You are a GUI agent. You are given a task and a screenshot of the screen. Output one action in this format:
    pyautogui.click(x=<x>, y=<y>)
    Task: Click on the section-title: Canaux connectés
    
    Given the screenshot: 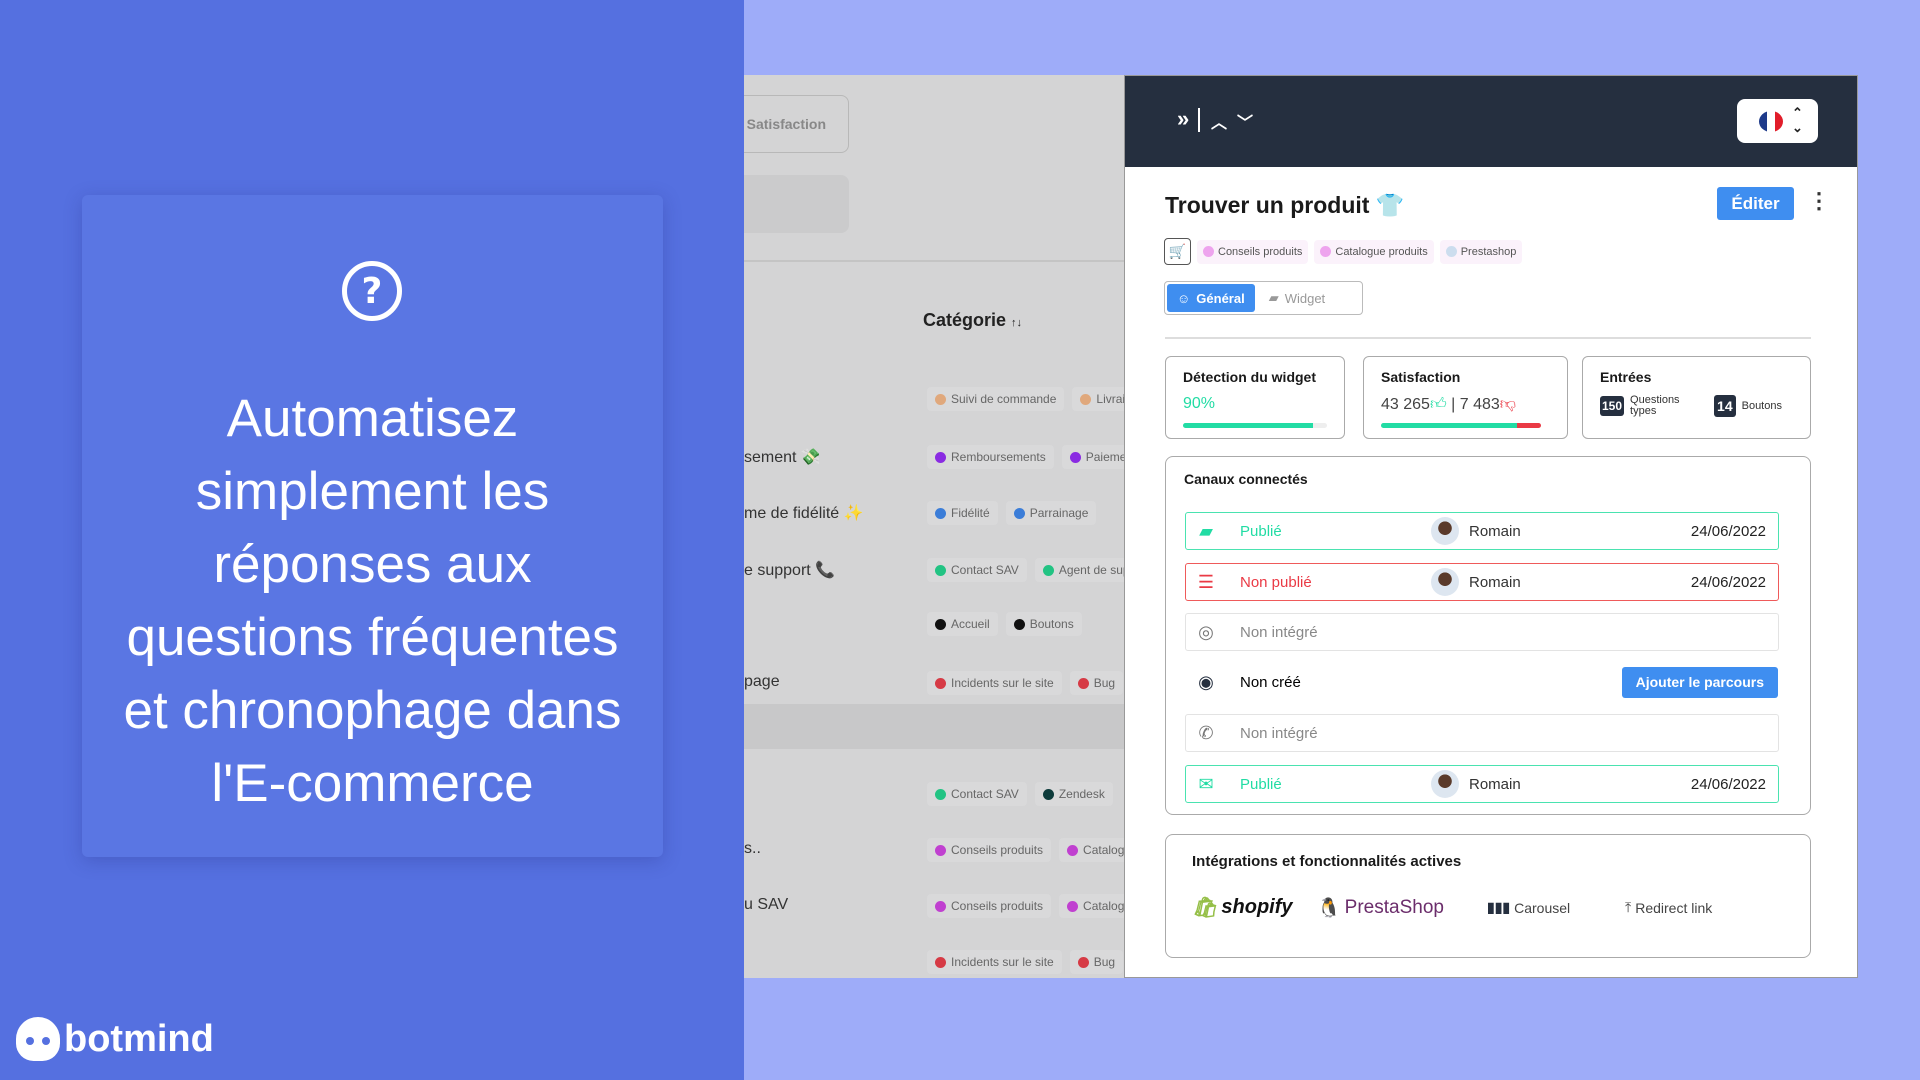 What is the action you would take?
    pyautogui.click(x=1246, y=479)
    